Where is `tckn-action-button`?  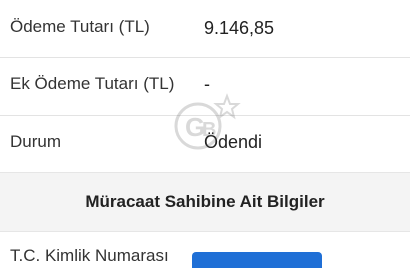 tckn-action-button is located at coordinates (257, 260).